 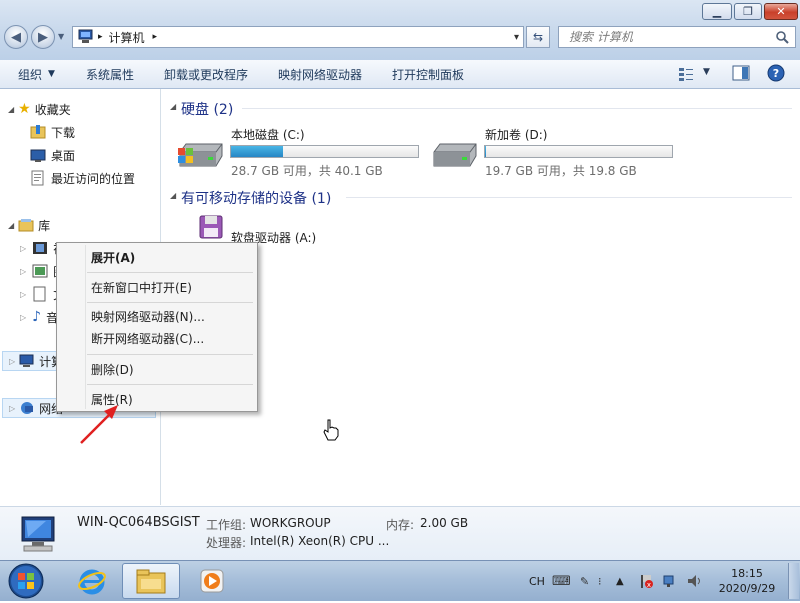 What do you see at coordinates (748, 11) in the screenshot?
I see `maximize-button: ❐` at bounding box center [748, 11].